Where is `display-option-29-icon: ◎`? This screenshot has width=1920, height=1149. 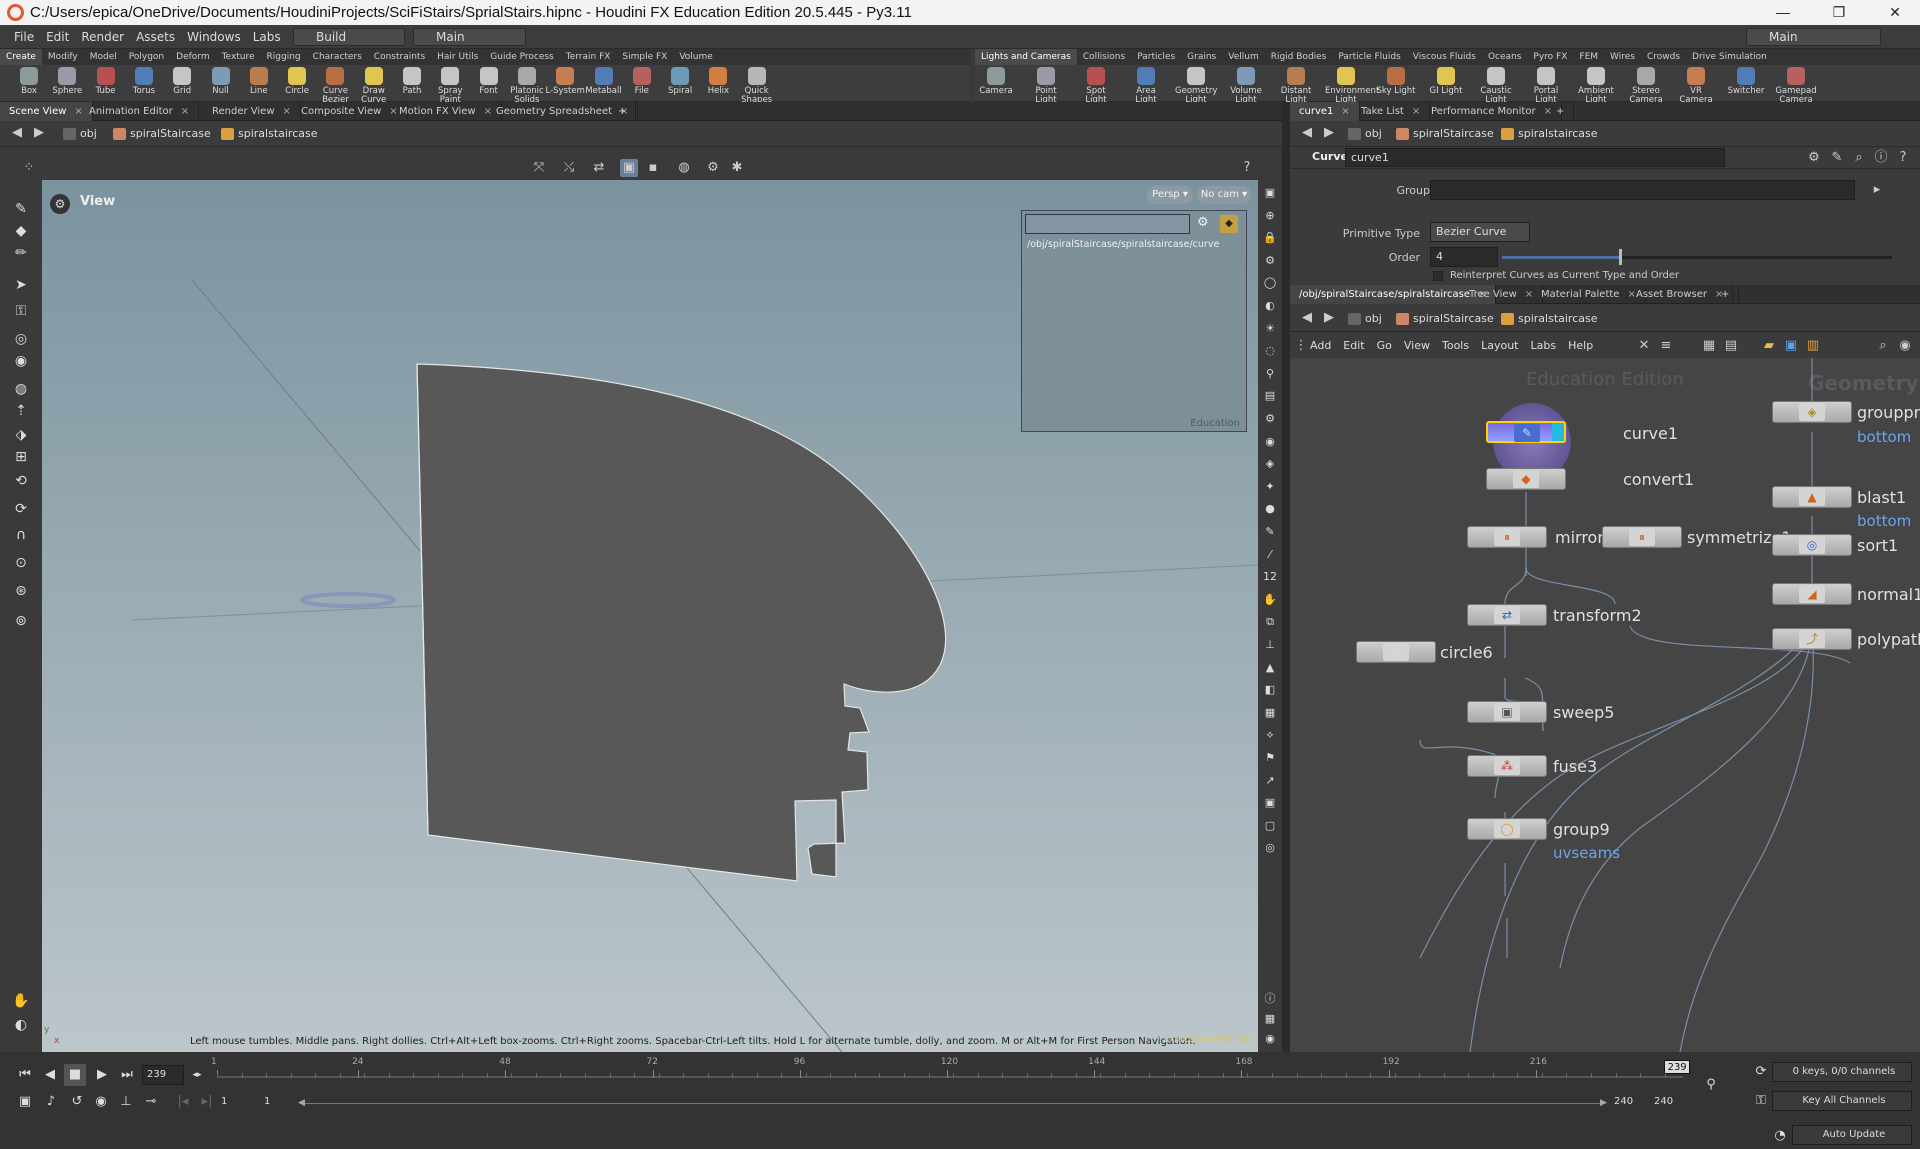 display-option-29-icon: ◎ is located at coordinates (1270, 848).